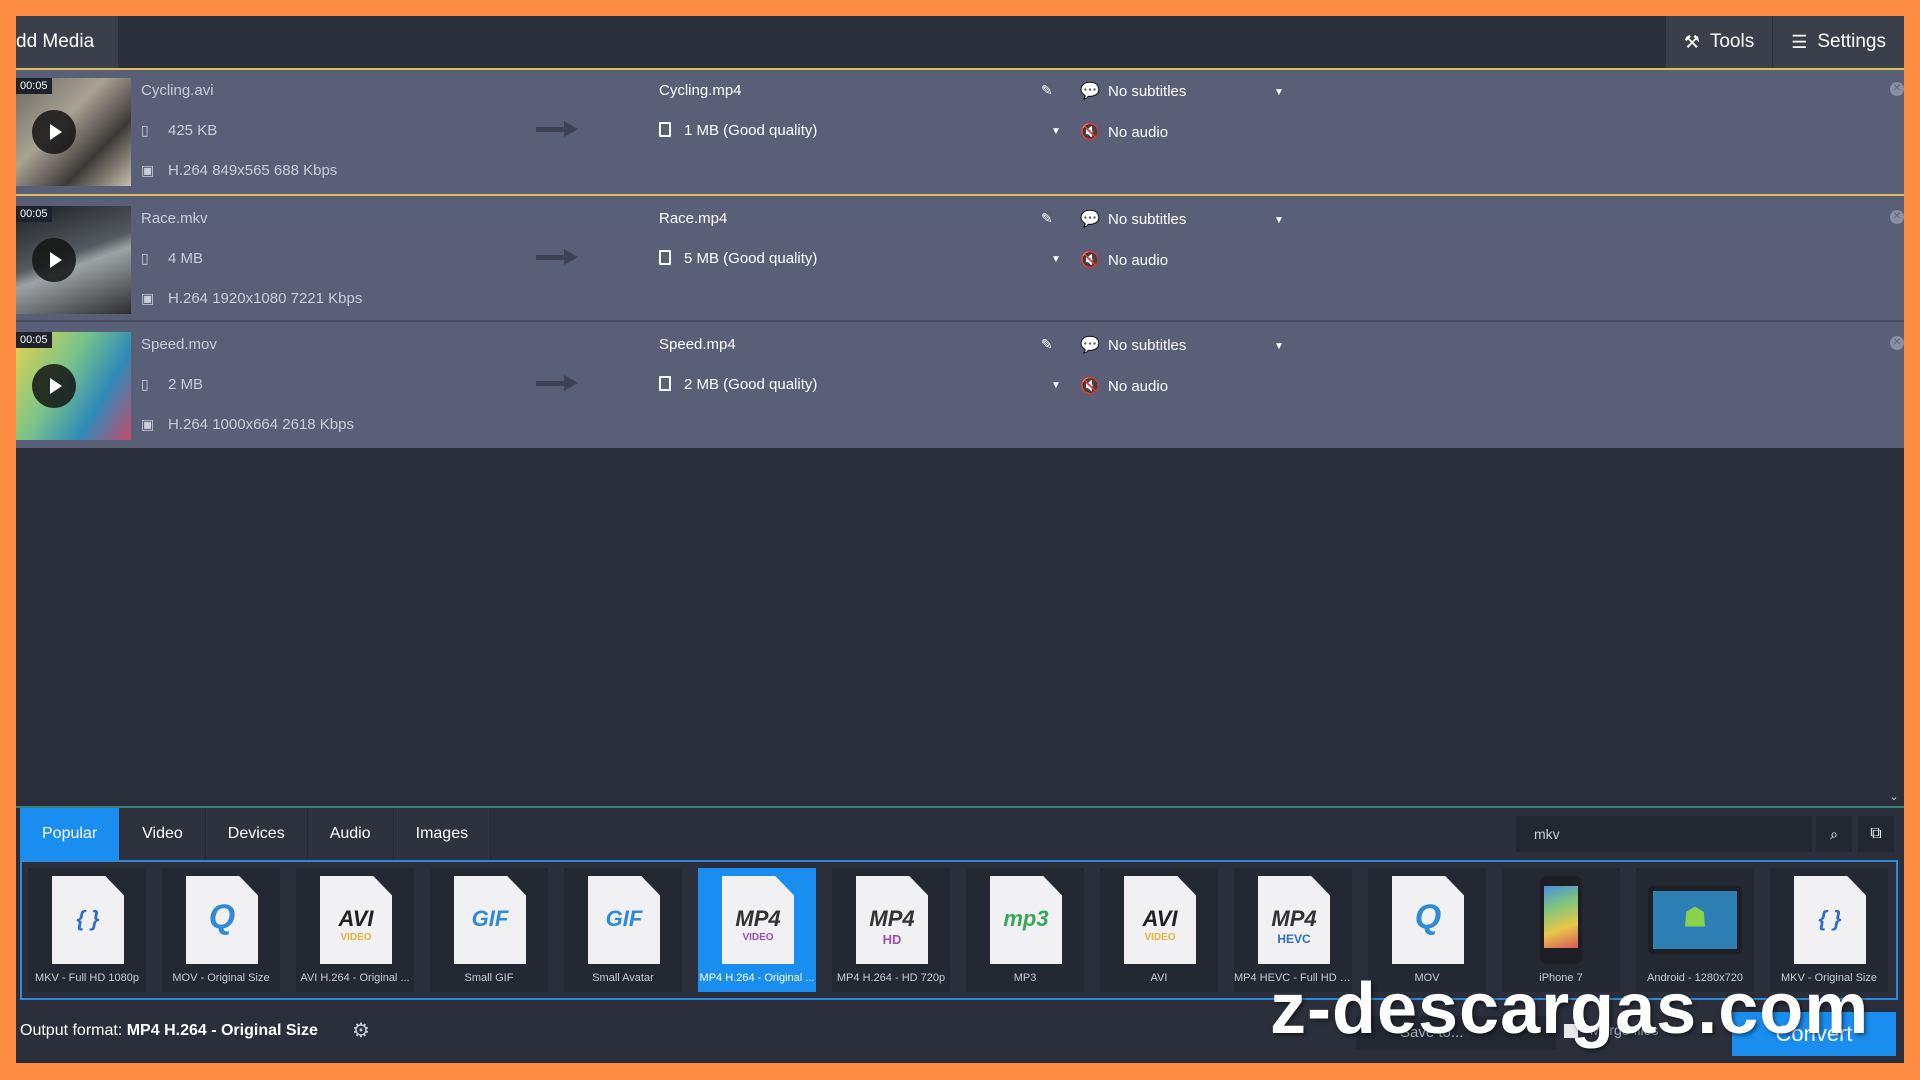 The height and width of the screenshot is (1080, 1920). I want to click on output-file-name: Cycling.mp4, so click(700, 90).